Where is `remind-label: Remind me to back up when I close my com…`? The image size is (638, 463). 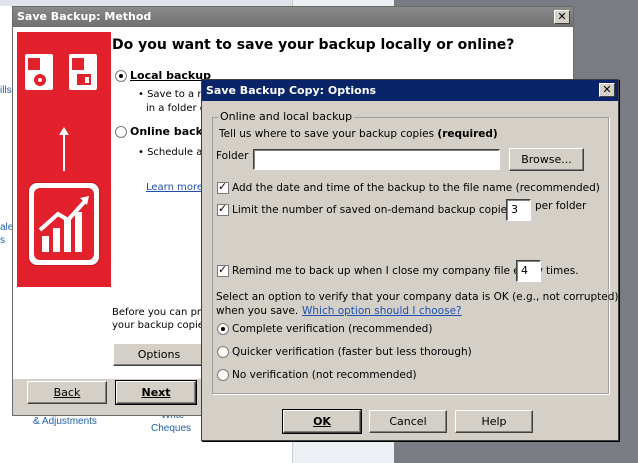 remind-label: Remind me to back up when I close my com… is located at coordinates (387, 271).